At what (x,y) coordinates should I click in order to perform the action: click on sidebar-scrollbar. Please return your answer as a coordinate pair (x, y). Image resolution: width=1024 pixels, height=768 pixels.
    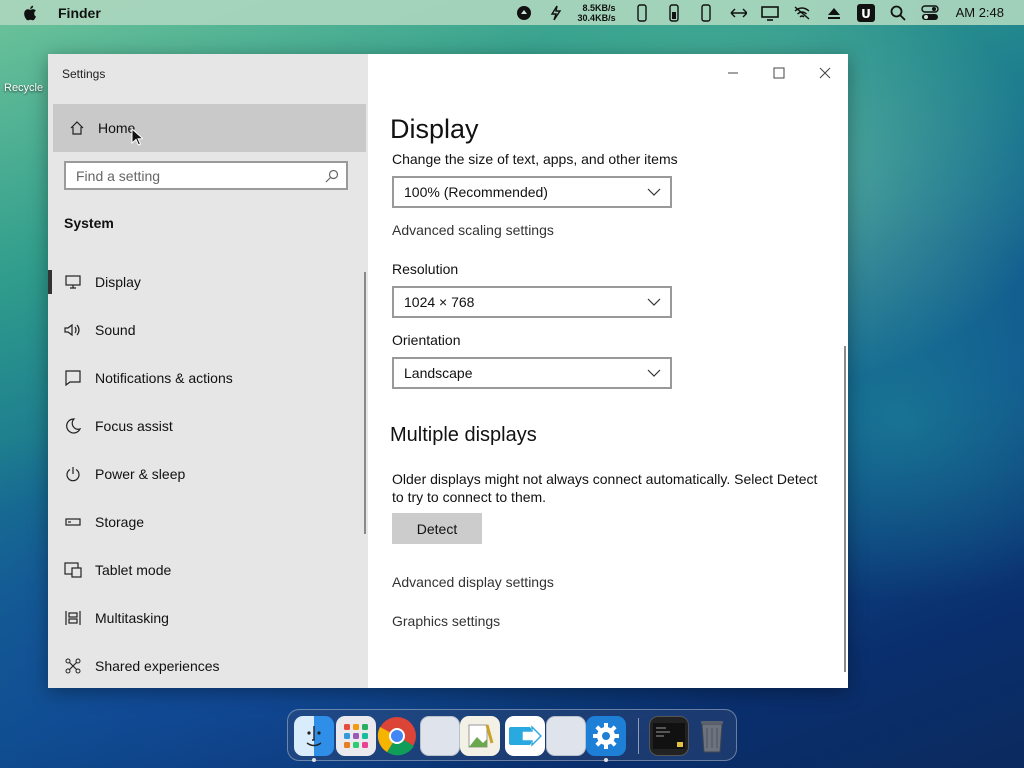
    Looking at the image, I should click on (365, 403).